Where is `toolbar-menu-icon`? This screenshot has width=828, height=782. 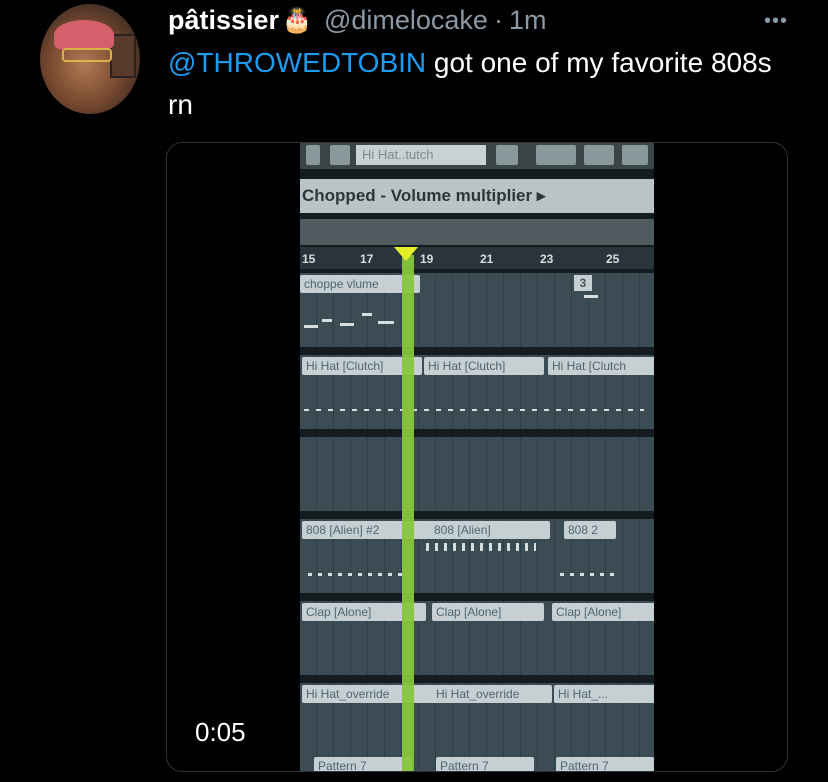 toolbar-menu-icon is located at coordinates (635, 155).